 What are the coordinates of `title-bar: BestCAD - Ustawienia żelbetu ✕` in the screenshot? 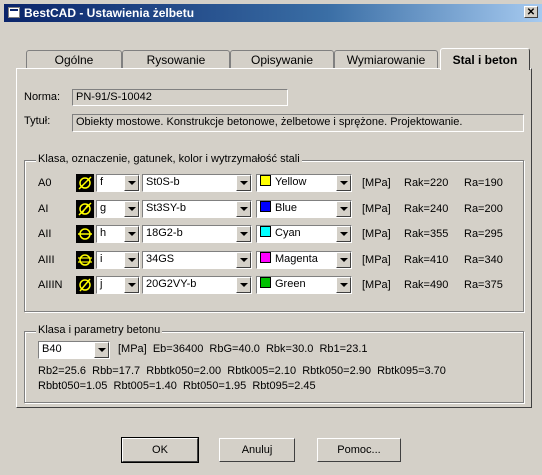 It's located at (273, 13).